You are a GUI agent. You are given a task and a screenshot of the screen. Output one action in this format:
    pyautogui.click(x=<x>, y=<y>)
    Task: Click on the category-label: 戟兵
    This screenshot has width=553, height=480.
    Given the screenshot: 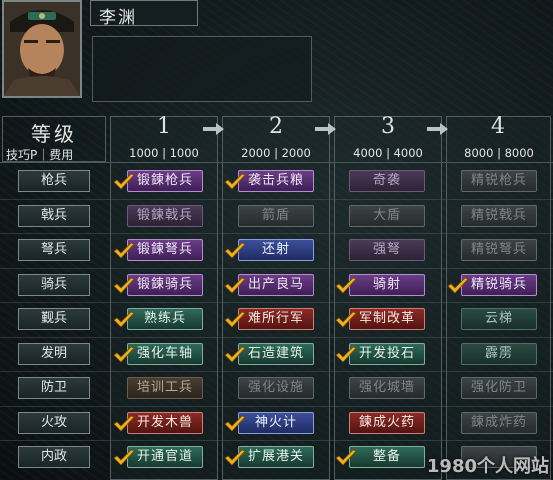 What is the action you would take?
    pyautogui.click(x=54, y=216)
    